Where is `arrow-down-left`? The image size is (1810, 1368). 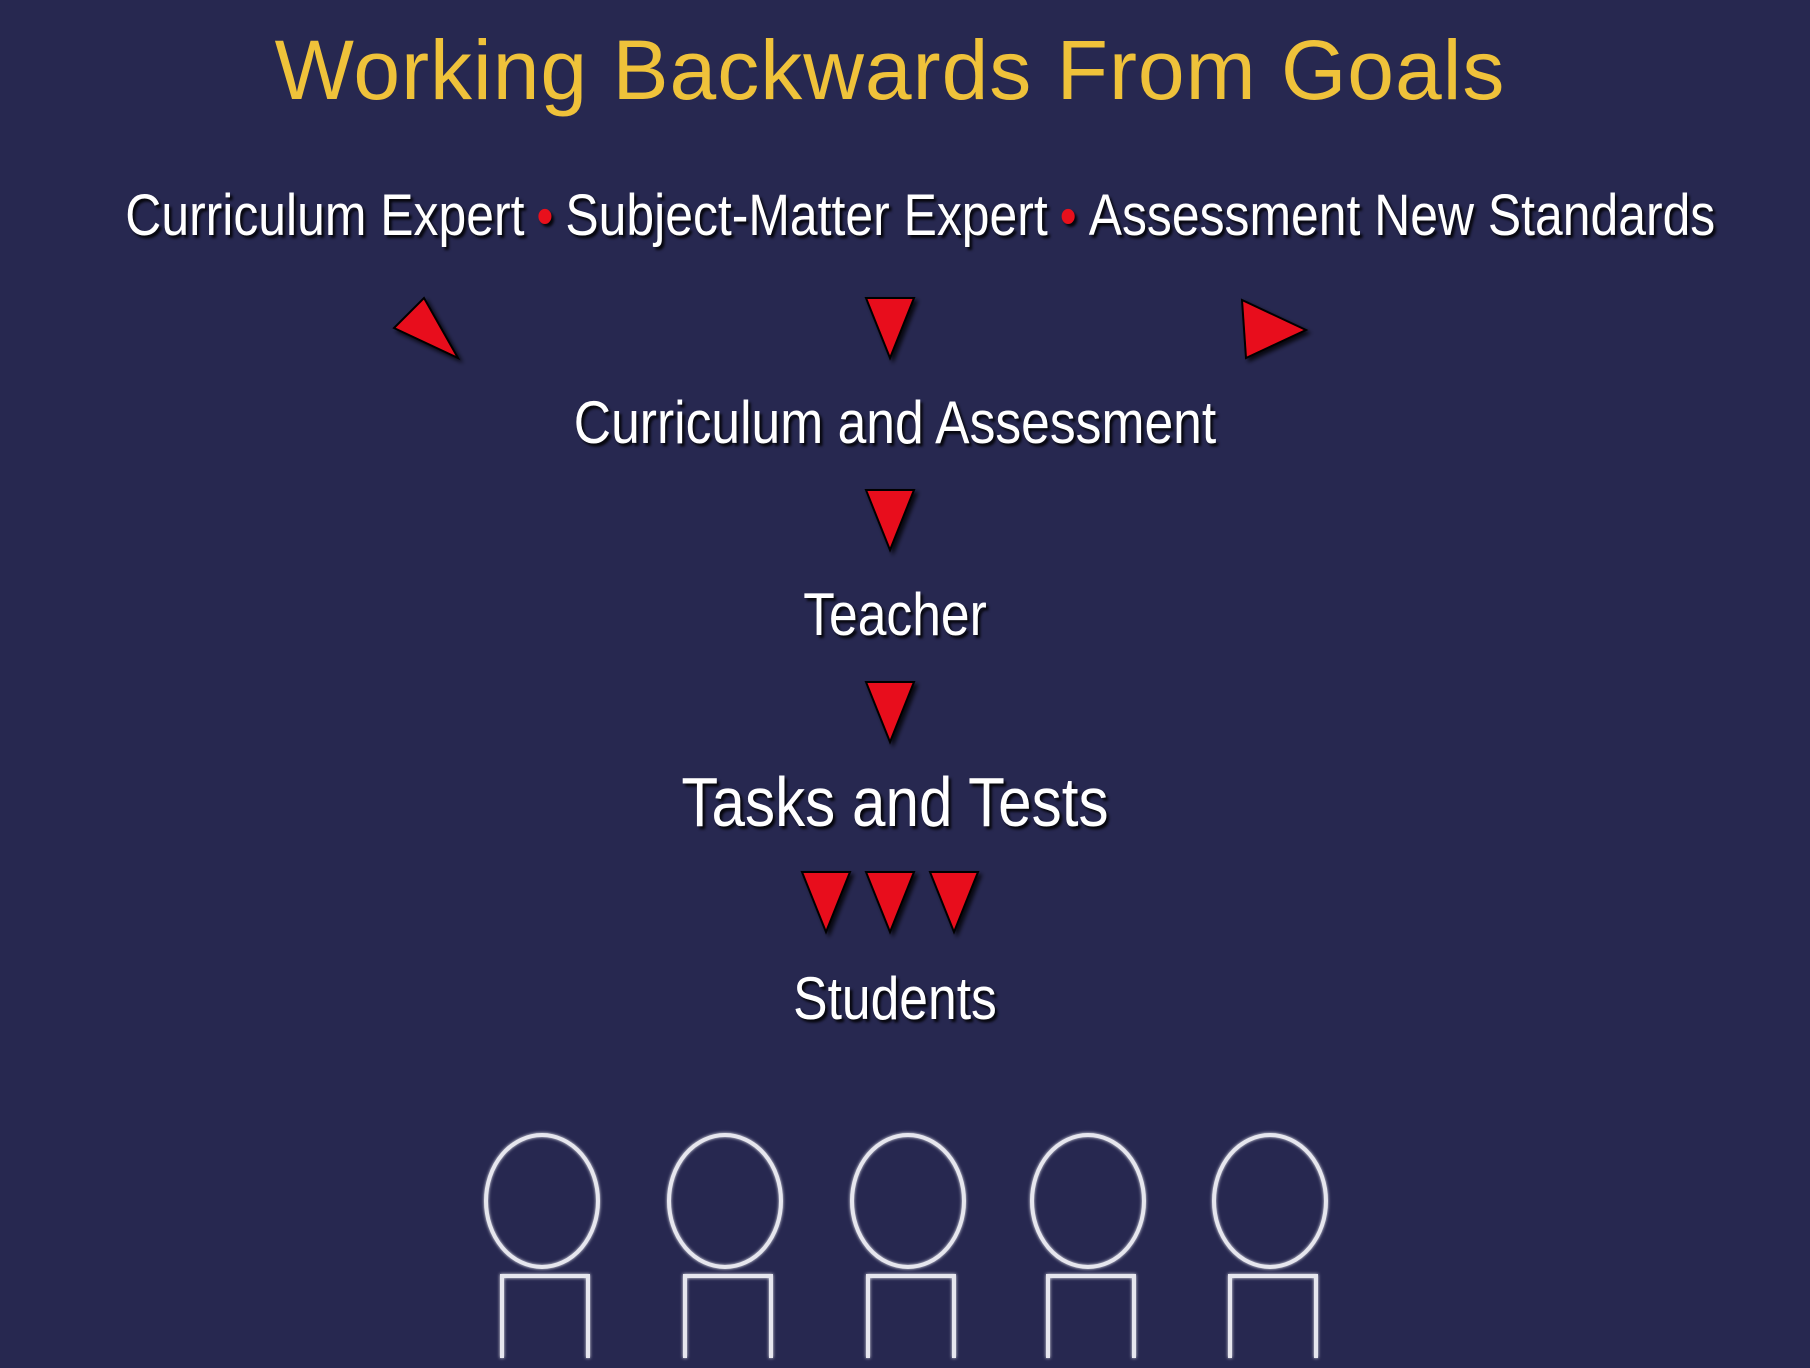
arrow-down-left is located at coordinates (1274, 329).